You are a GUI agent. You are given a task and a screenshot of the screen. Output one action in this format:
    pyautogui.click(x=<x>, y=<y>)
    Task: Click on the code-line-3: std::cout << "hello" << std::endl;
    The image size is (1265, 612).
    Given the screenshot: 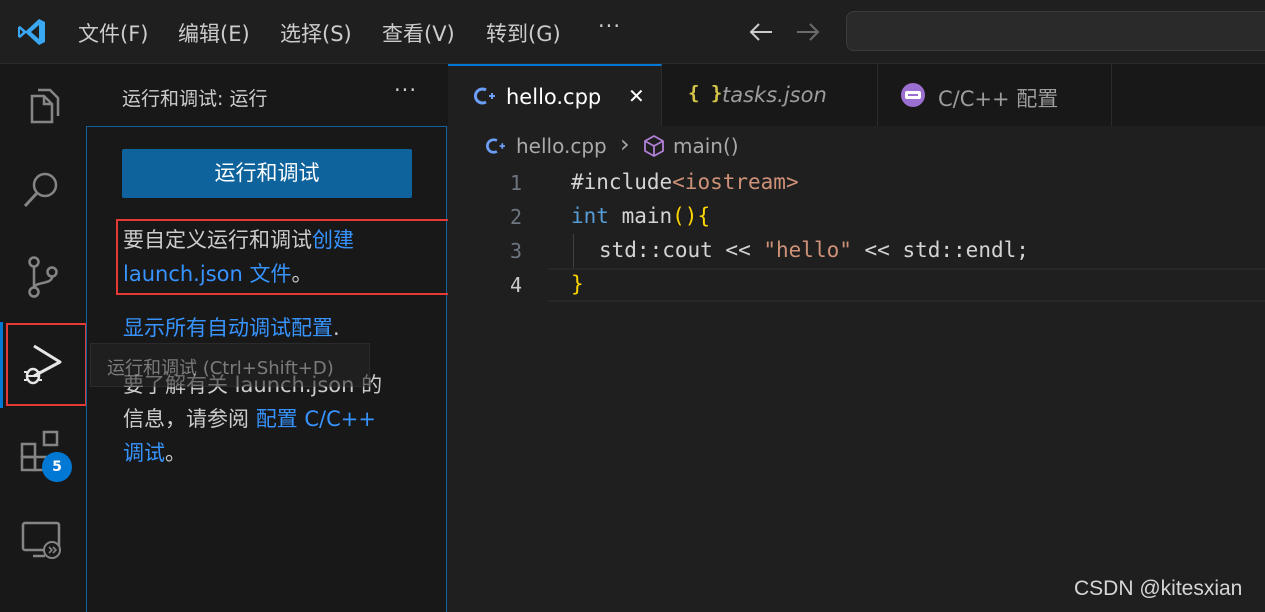 What is the action you would take?
    pyautogui.click(x=814, y=250)
    